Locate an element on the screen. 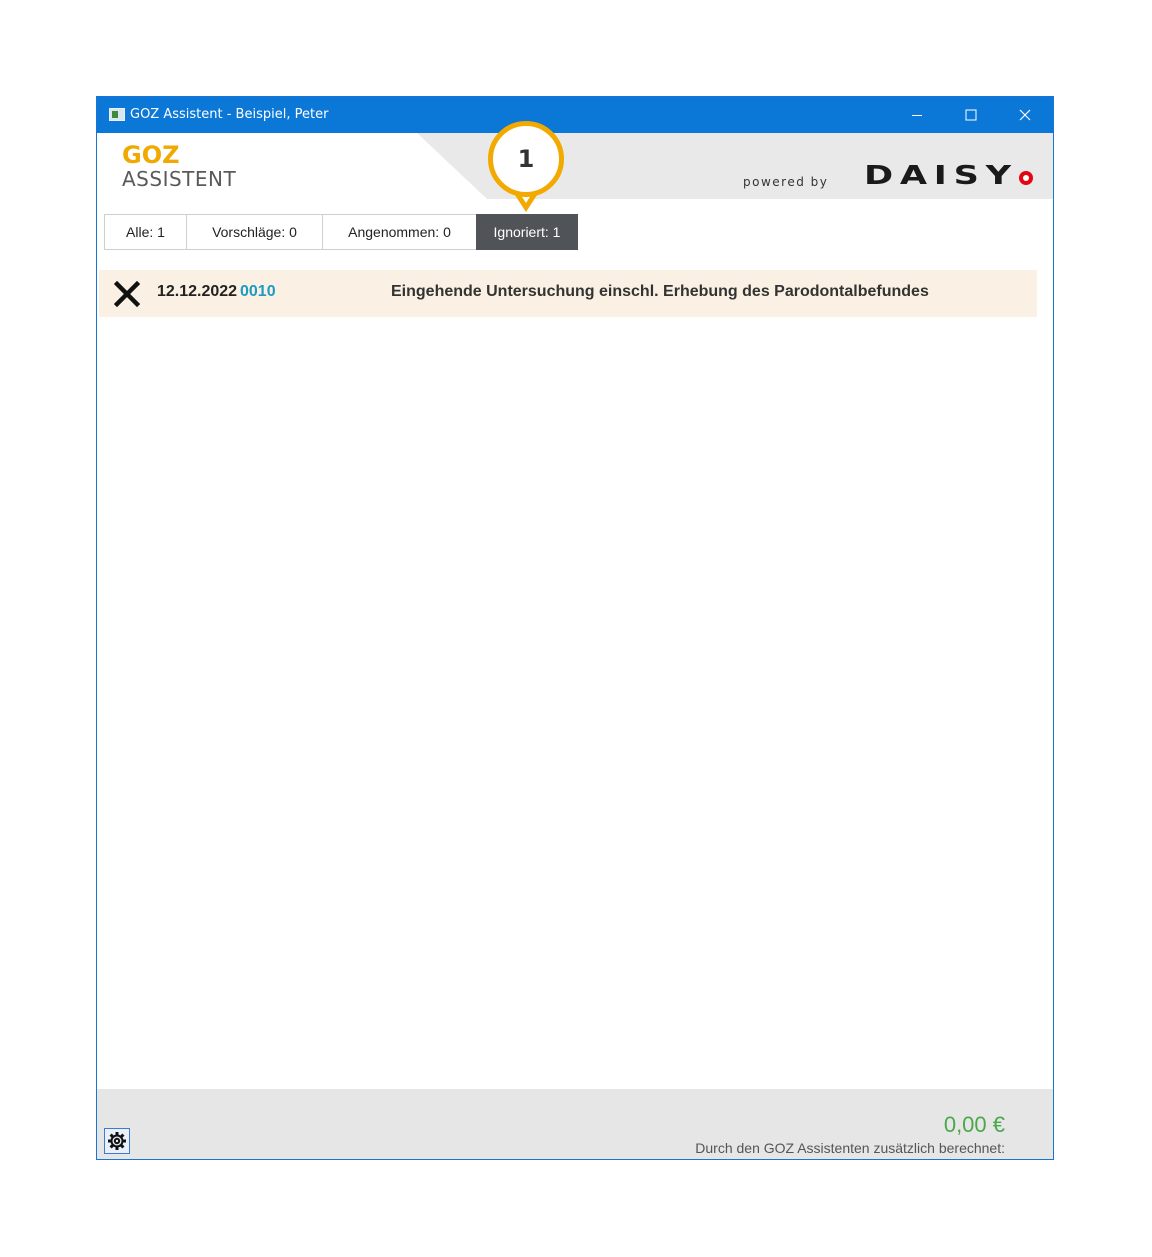  daisy-logo: DAISY is located at coordinates (941, 176).